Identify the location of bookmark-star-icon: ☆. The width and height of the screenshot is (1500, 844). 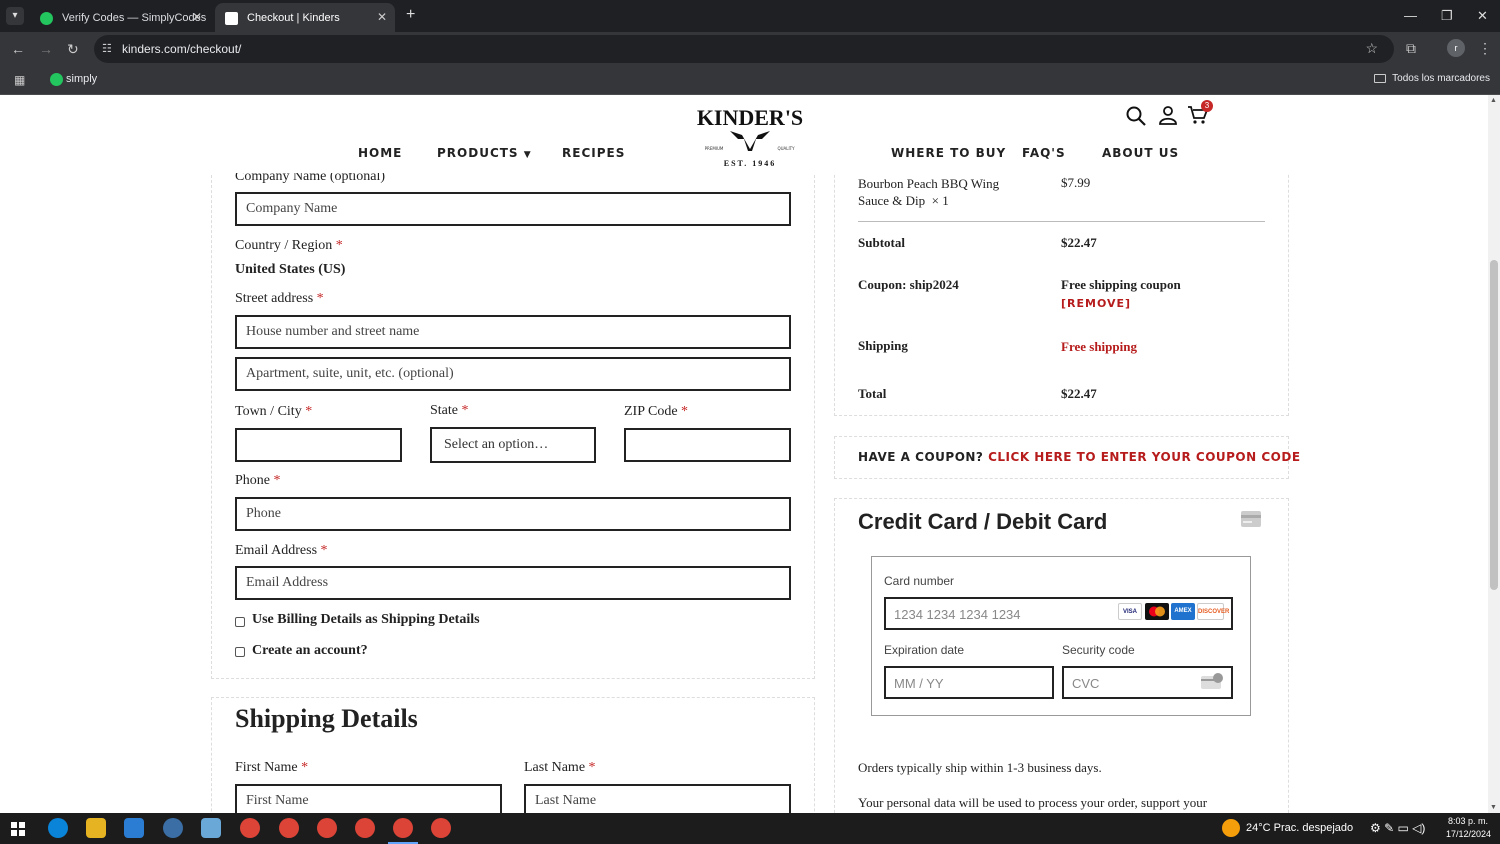
(1371, 48).